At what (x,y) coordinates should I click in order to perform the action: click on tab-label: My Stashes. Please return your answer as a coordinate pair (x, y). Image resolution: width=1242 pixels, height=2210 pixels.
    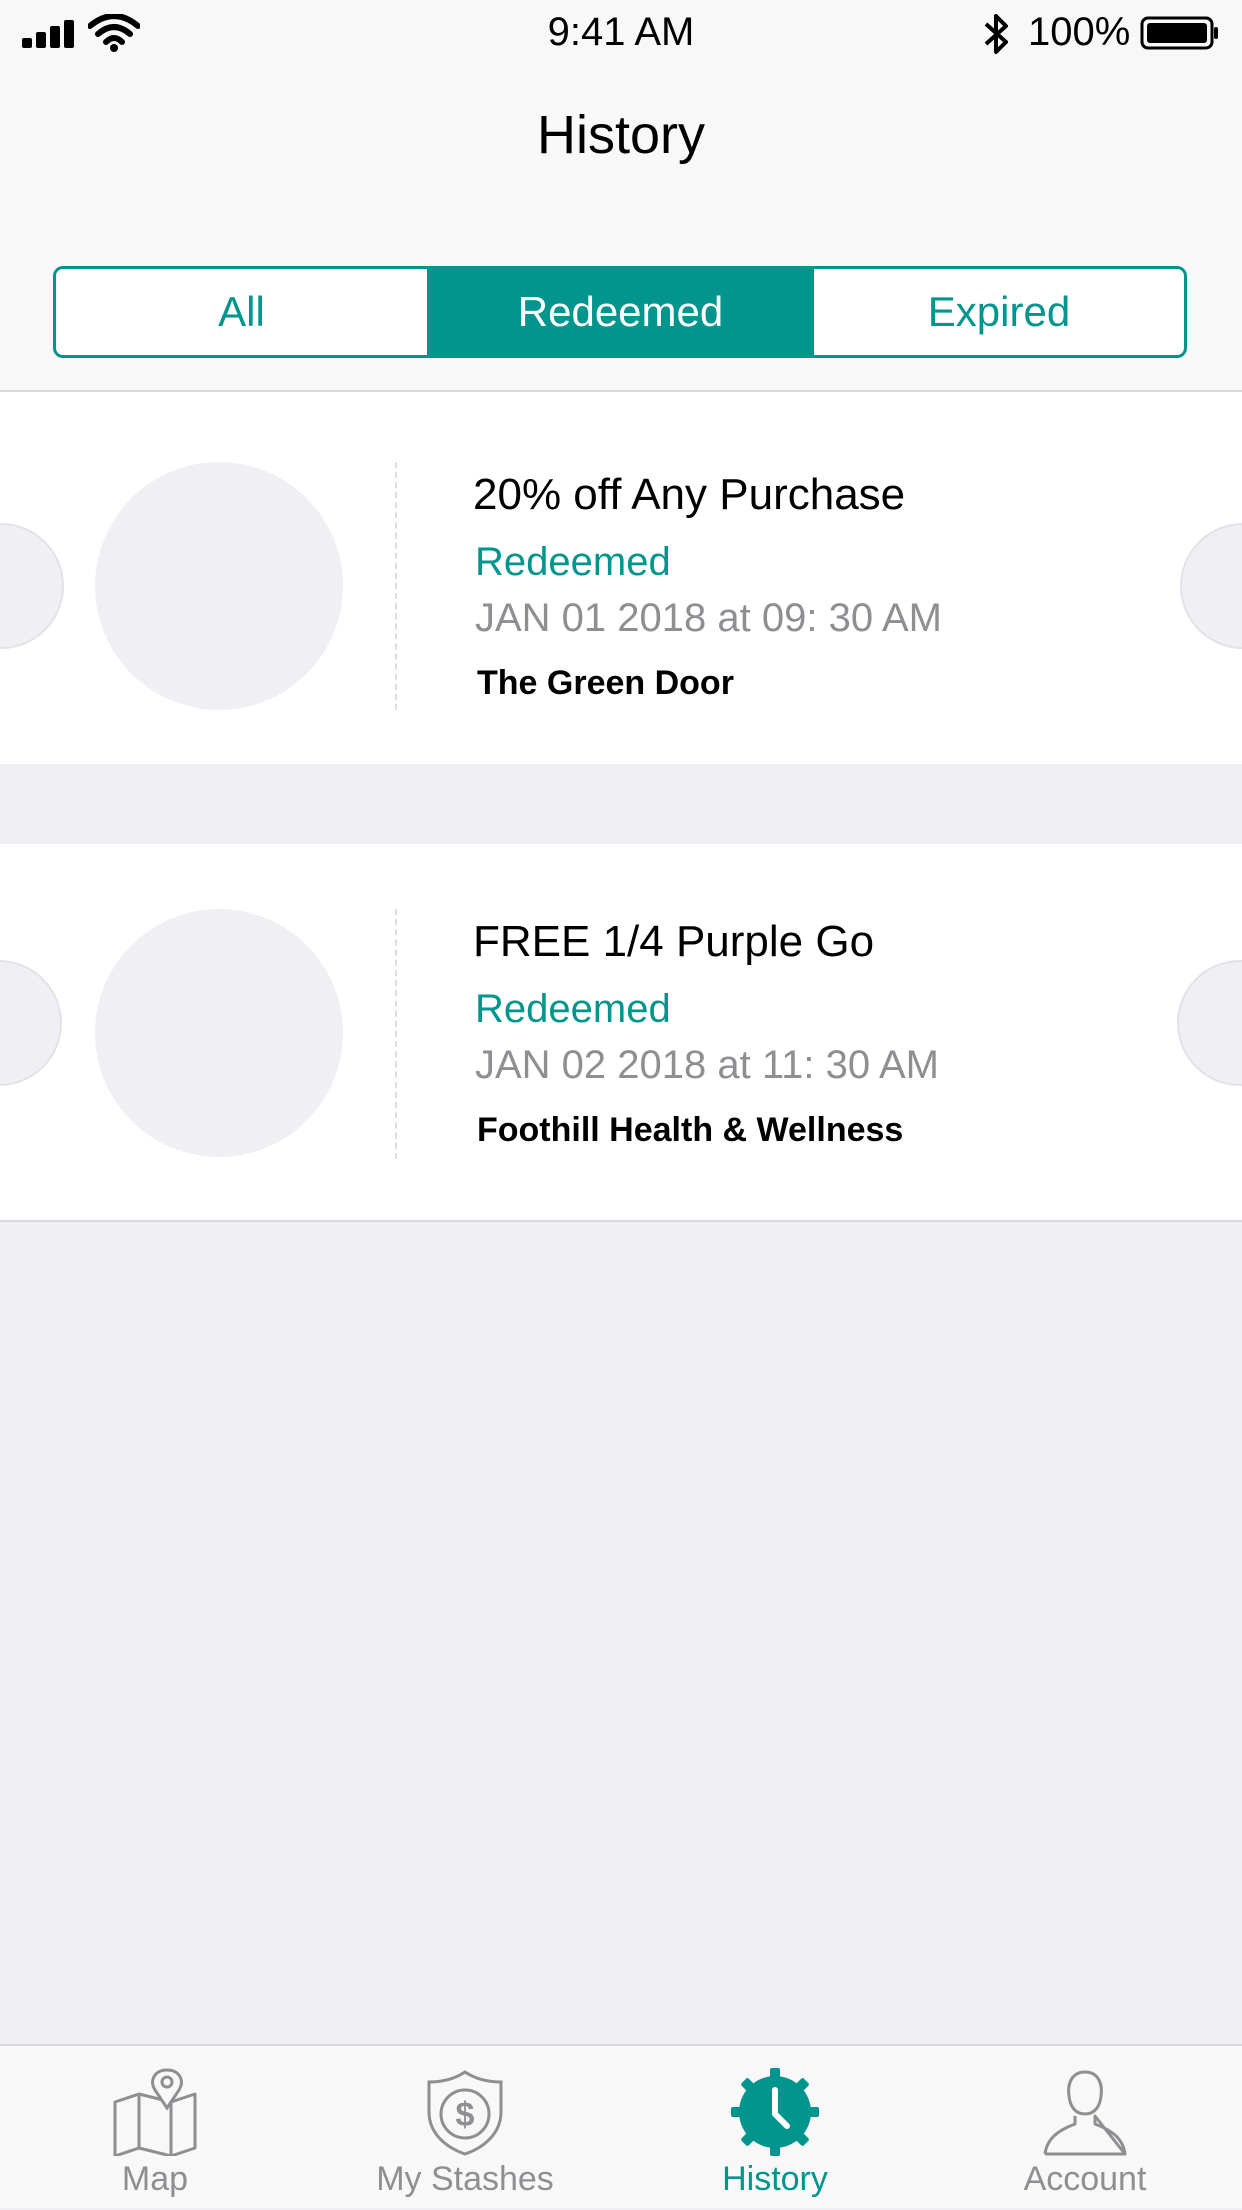
    Looking at the image, I should click on (465, 2179).